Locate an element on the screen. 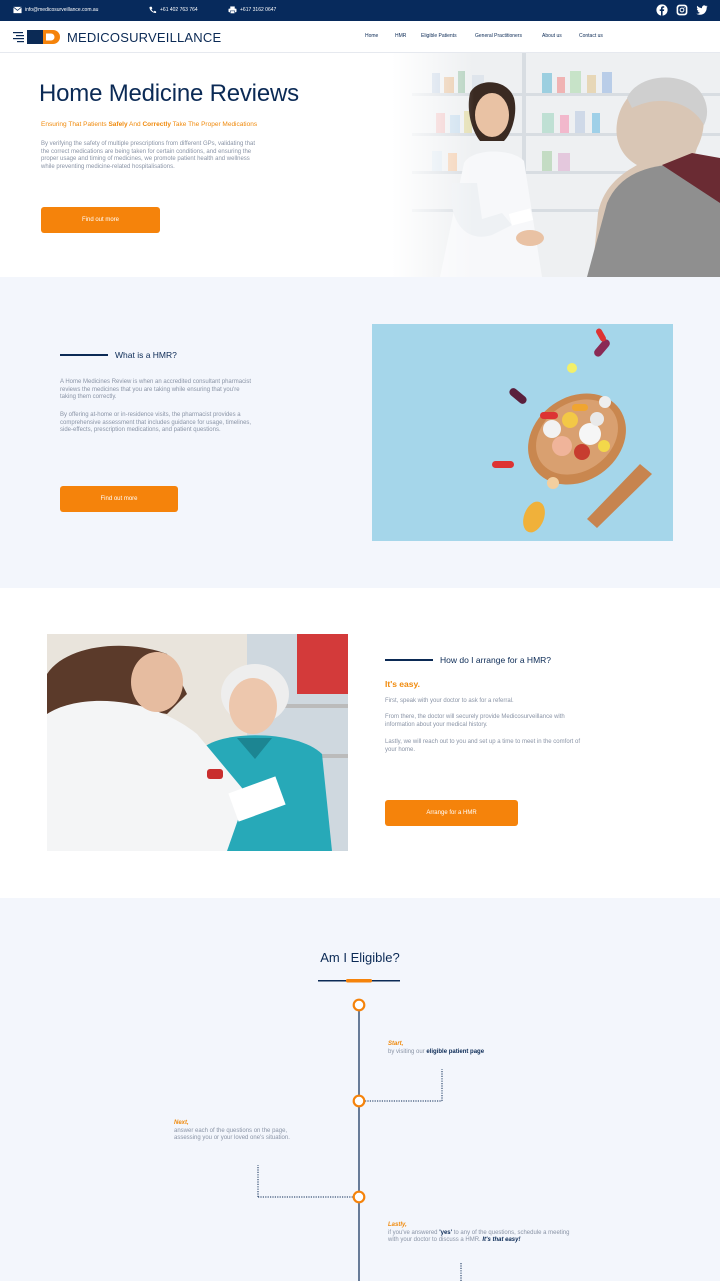 This screenshot has height=1281, width=720. fax-contact: +617 3162 0647 is located at coordinates (252, 10).